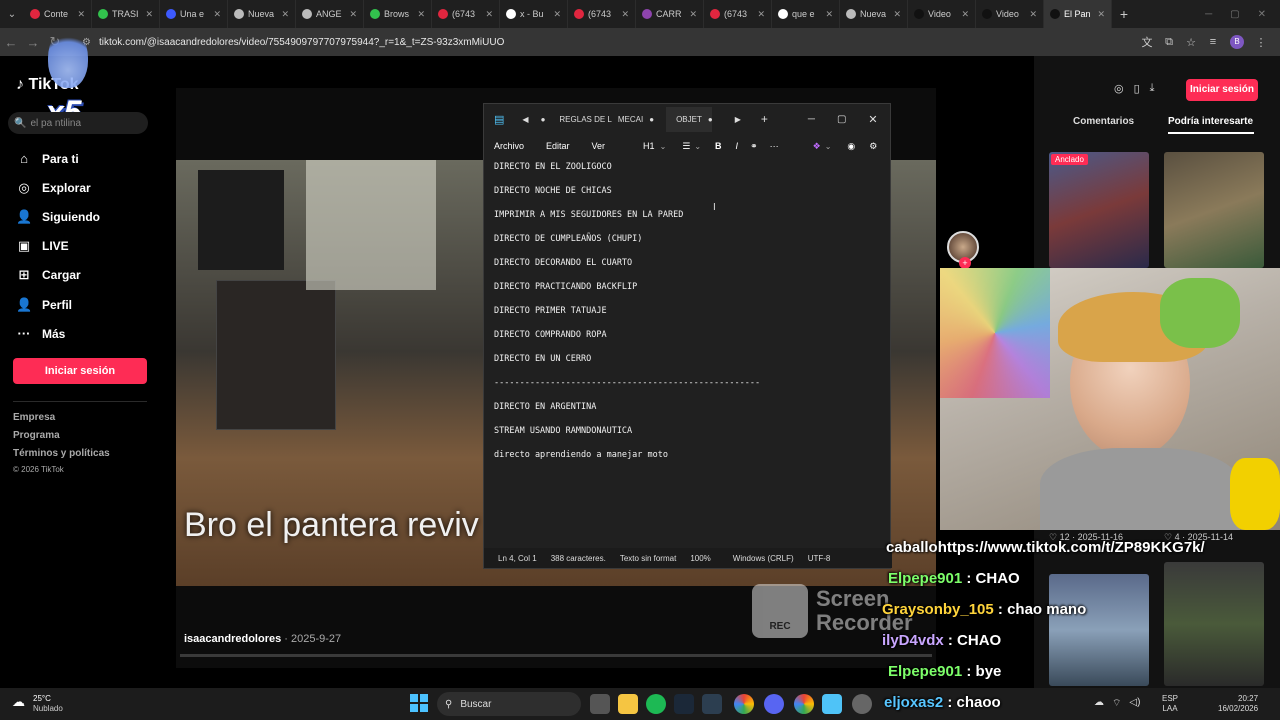  Describe the element at coordinates (1210, 121) in the screenshot. I see `tab-podria-interesarte: Podría interesarte` at that location.